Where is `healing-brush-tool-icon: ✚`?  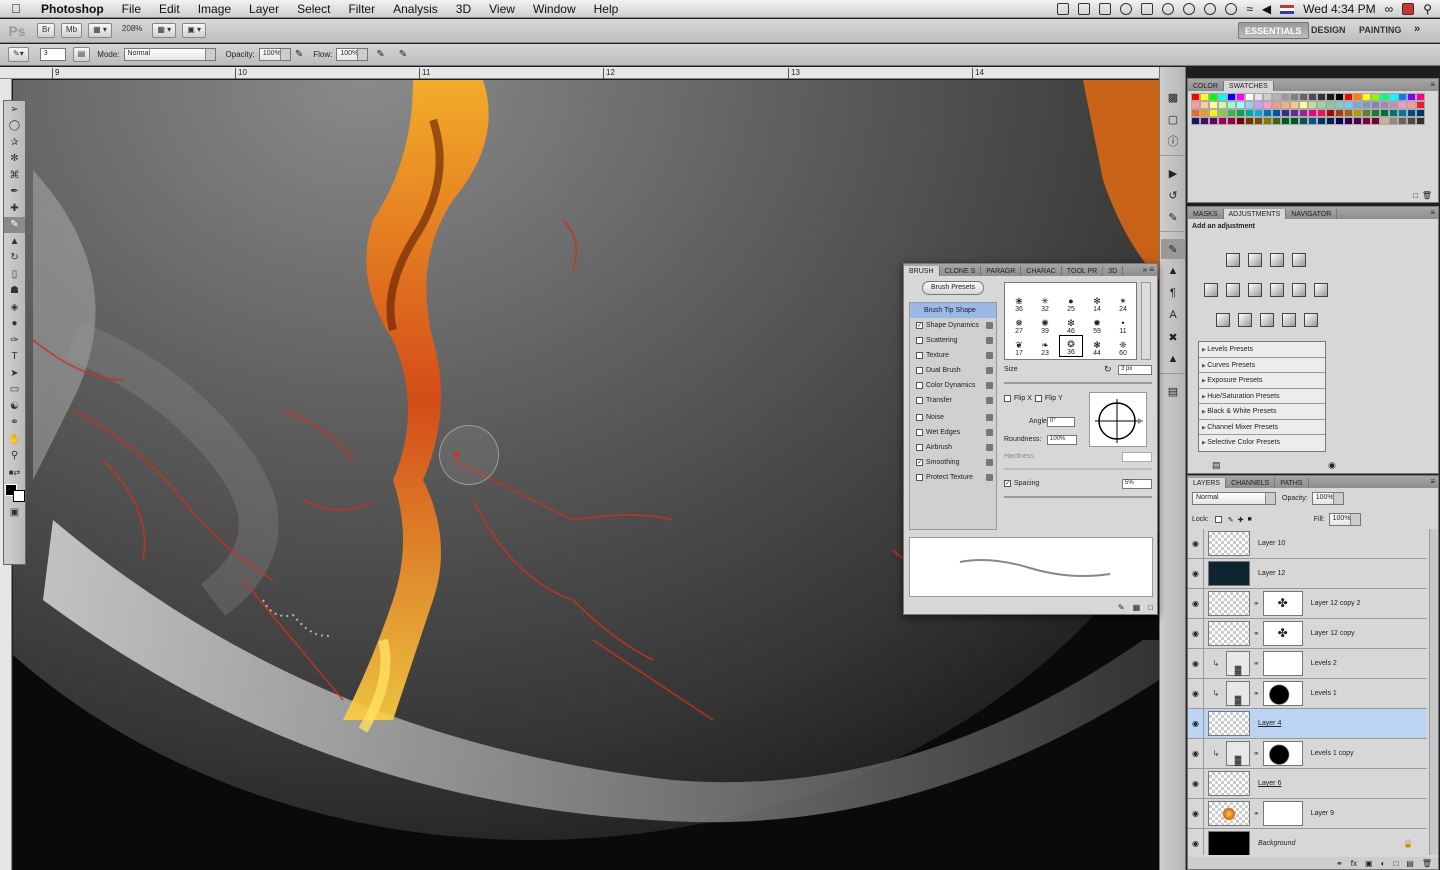 healing-brush-tool-icon: ✚ is located at coordinates (14, 208).